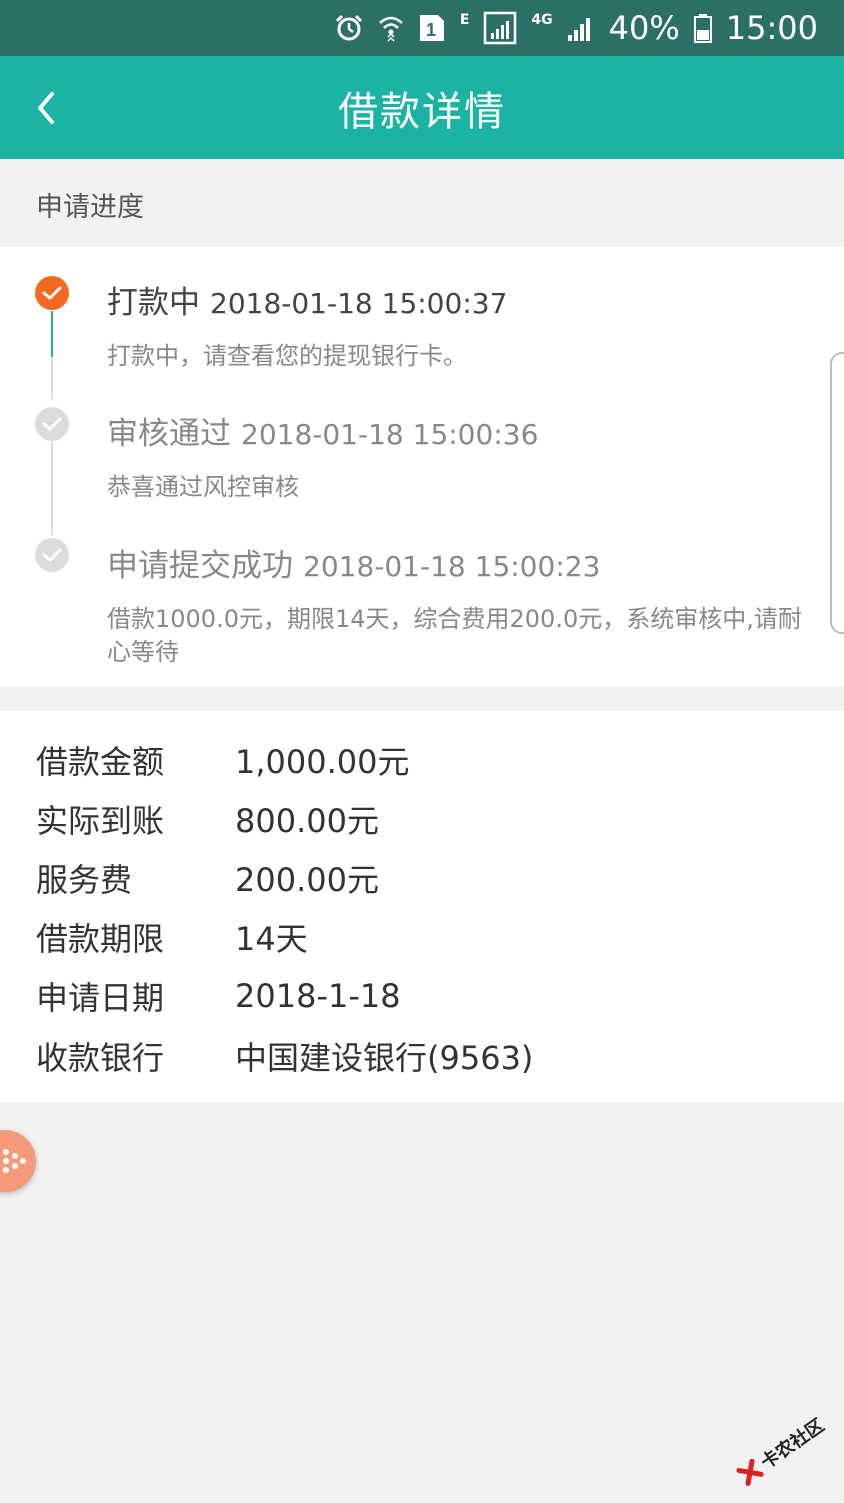 Image resolution: width=844 pixels, height=1503 pixels. What do you see at coordinates (318, 996) in the screenshot?
I see `detail-value: 2018-1-18` at bounding box center [318, 996].